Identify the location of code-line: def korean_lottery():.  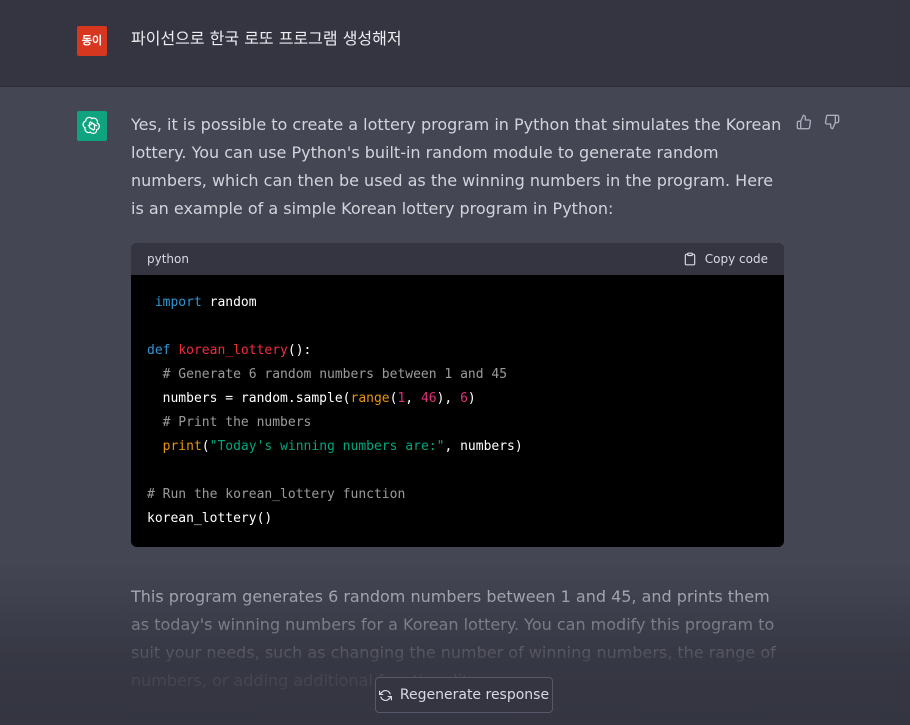
(229, 350).